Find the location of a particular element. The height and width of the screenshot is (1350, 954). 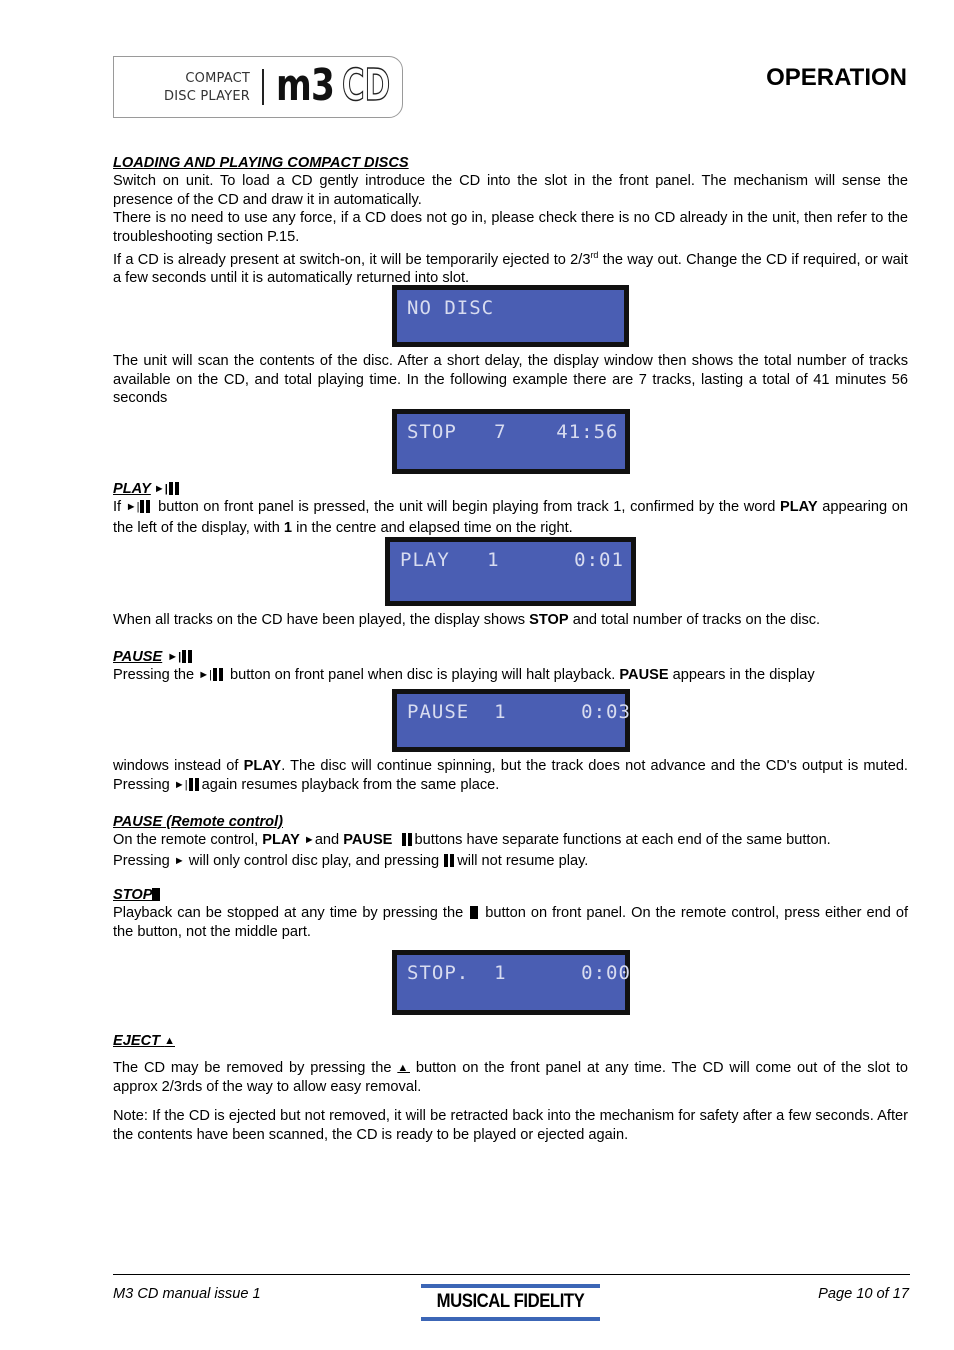

text: Pressing is located at coordinates (143, 860).